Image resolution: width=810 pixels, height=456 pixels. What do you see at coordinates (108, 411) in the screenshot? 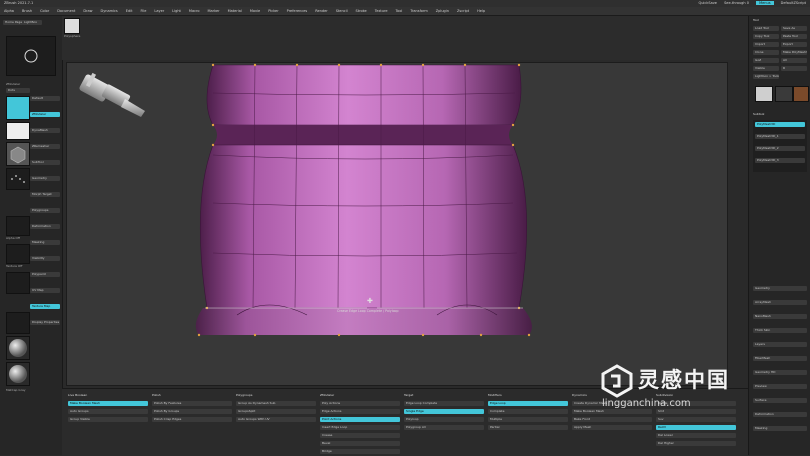
I see `bottom-button: Auto Groups` at bounding box center [108, 411].